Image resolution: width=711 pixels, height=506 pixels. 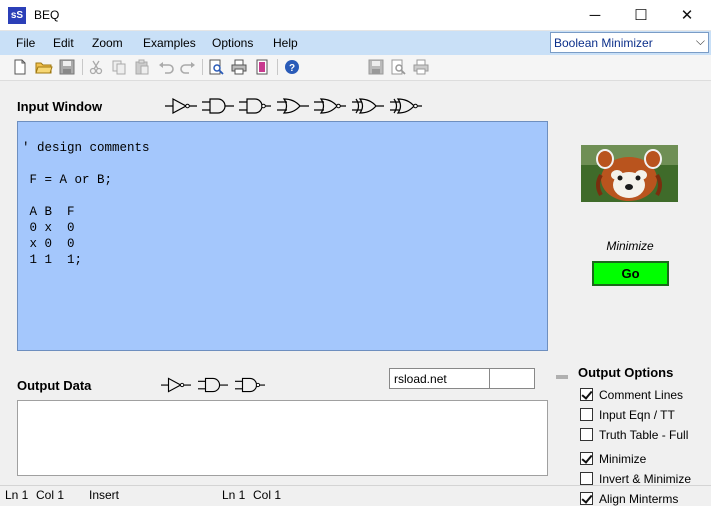 I want to click on paste-icon, so click(x=142, y=67).